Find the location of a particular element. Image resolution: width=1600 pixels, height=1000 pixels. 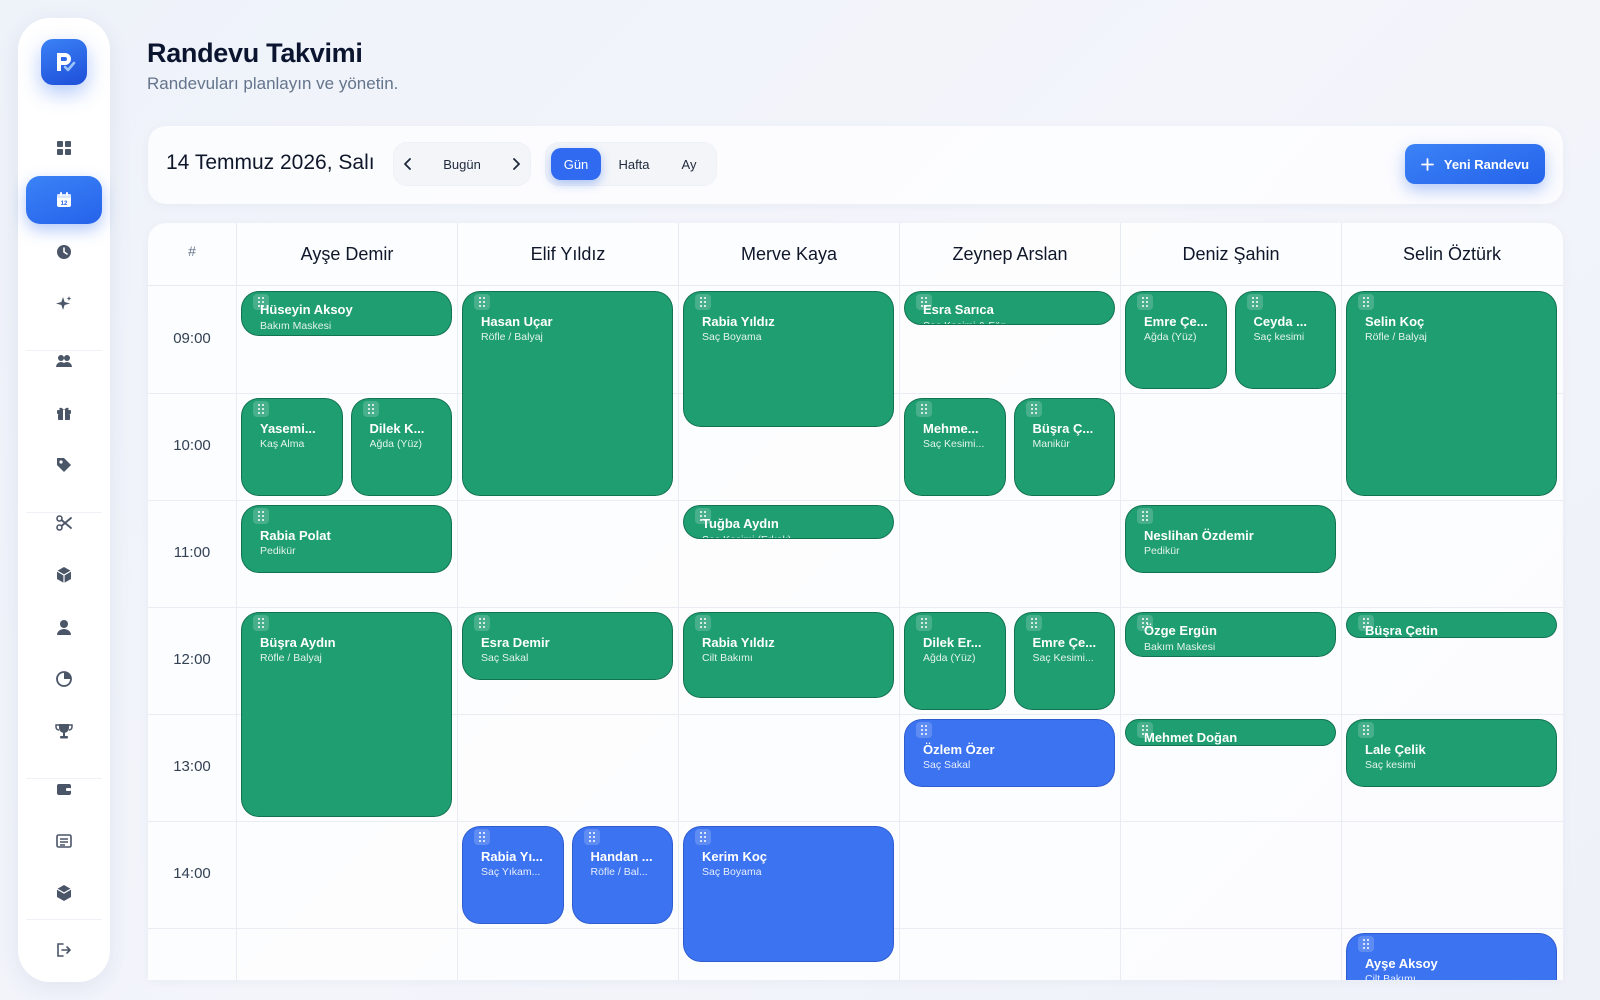

appointment-card: Yasemi... Kaş Alma is located at coordinates (292, 447).